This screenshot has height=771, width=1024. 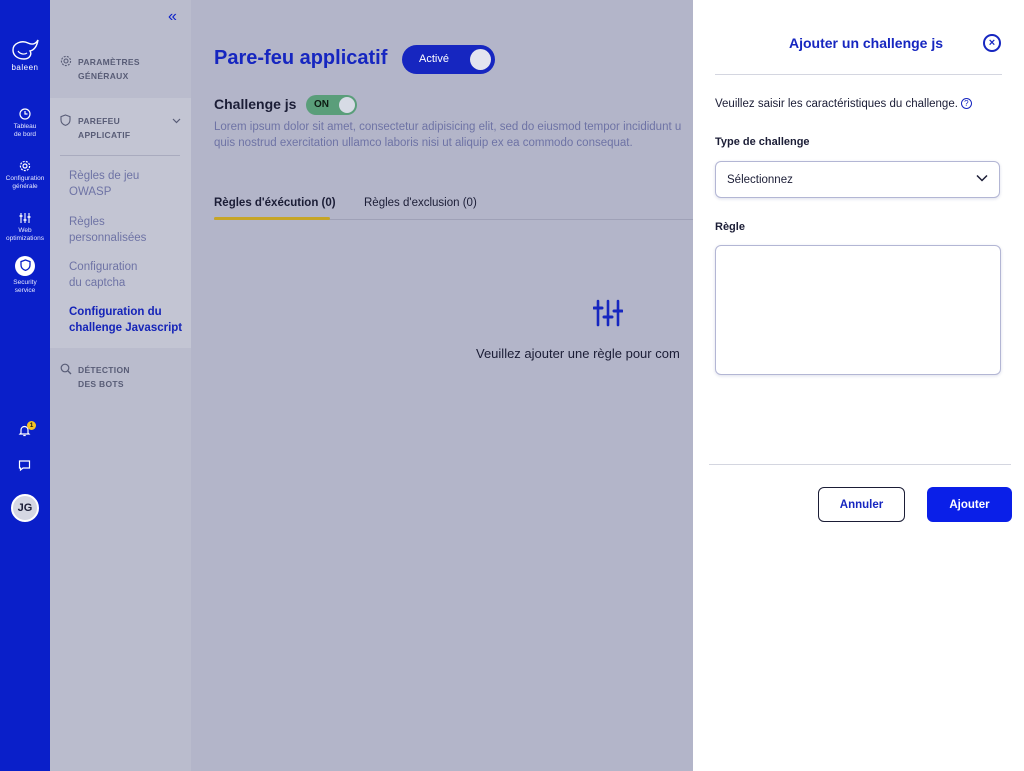 What do you see at coordinates (25, 67) in the screenshot?
I see `brand-name: baleen` at bounding box center [25, 67].